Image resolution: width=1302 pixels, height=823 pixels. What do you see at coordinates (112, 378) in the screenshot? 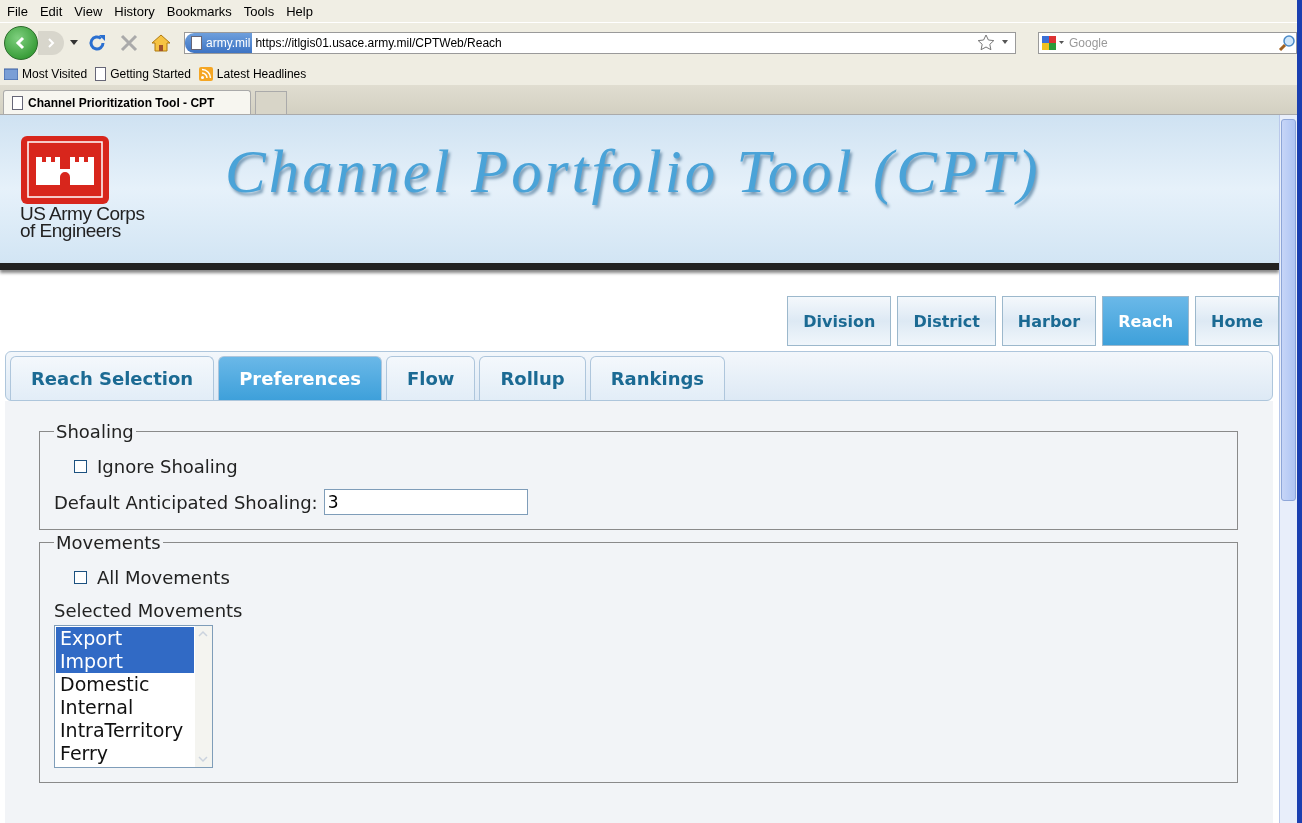
I see `tab: Reach Selection` at bounding box center [112, 378].